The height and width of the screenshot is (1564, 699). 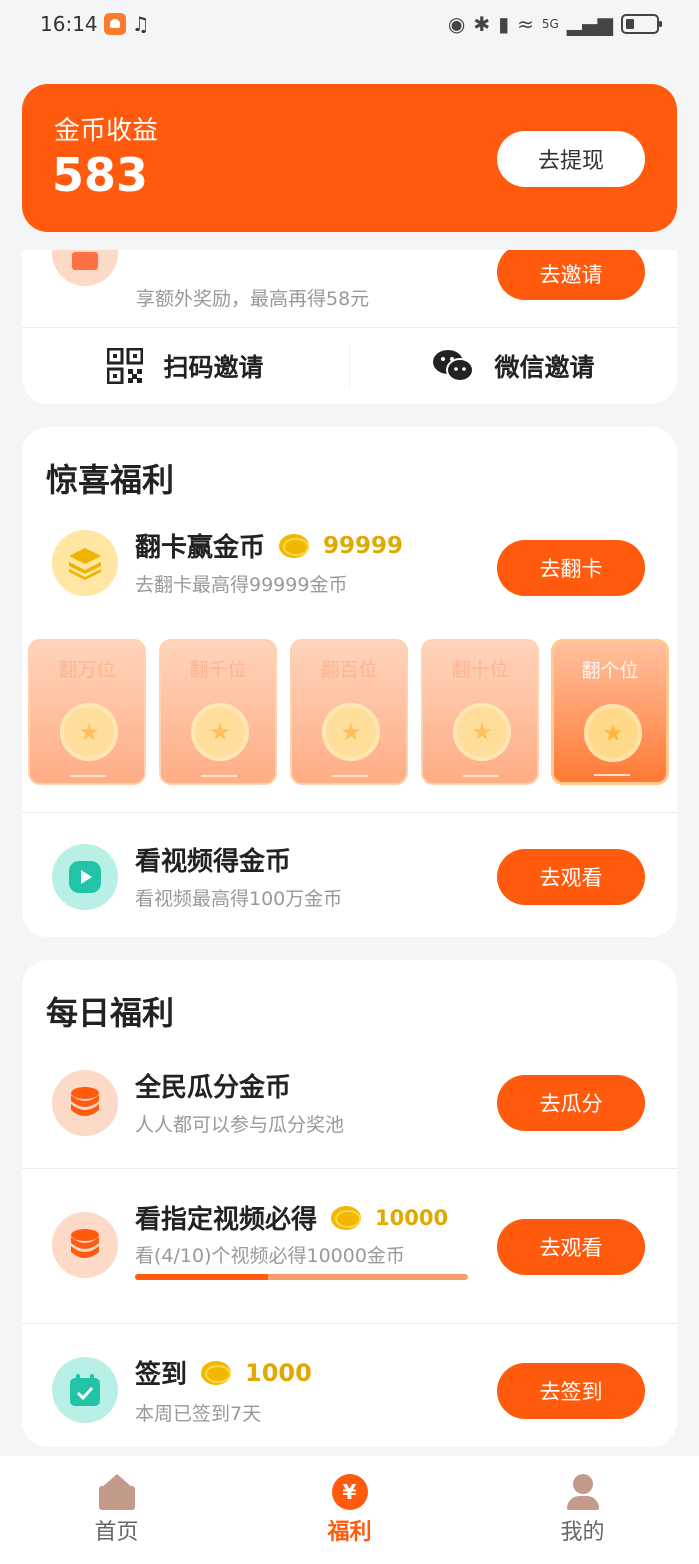 What do you see at coordinates (571, 568) in the screenshot?
I see `flip-card-button: 去翻卡` at bounding box center [571, 568].